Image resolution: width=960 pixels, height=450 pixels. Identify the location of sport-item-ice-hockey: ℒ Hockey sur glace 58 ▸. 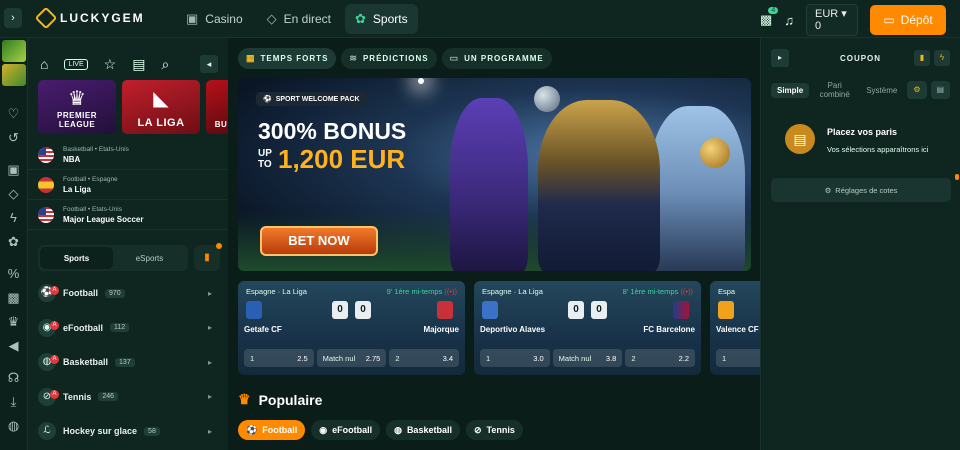
(128, 431).